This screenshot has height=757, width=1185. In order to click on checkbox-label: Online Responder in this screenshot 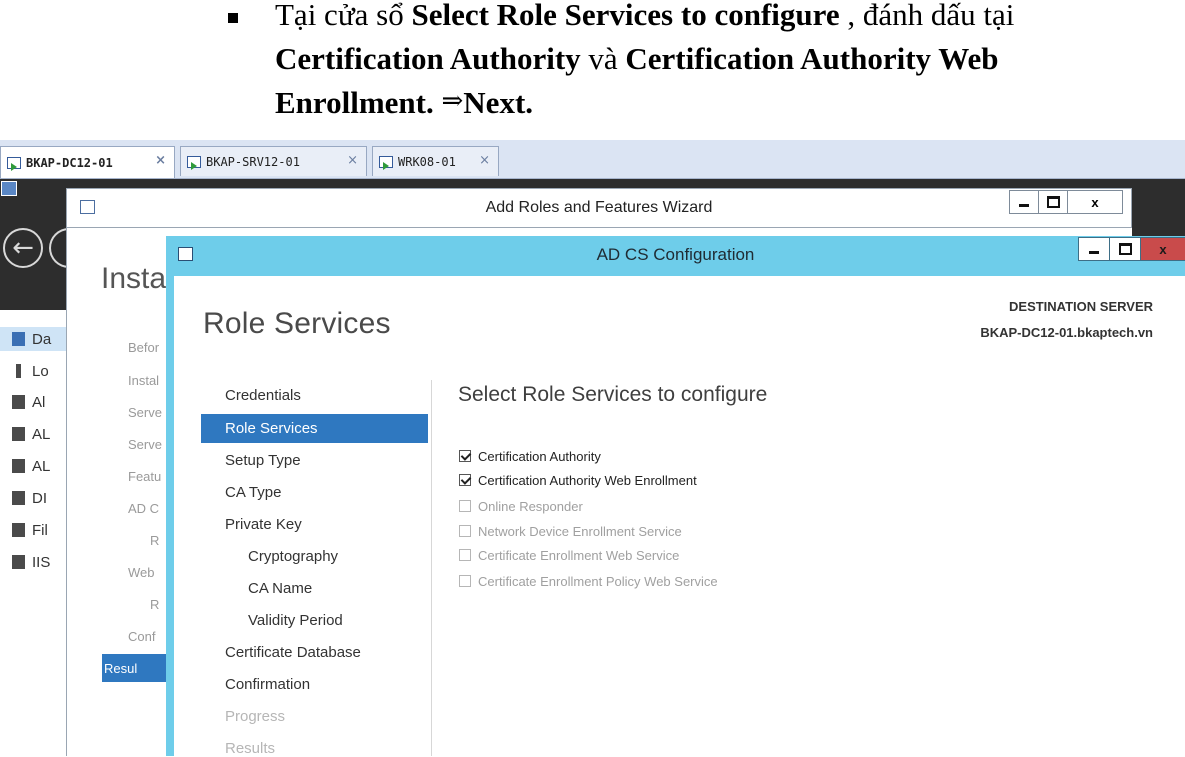, I will do `click(530, 506)`.